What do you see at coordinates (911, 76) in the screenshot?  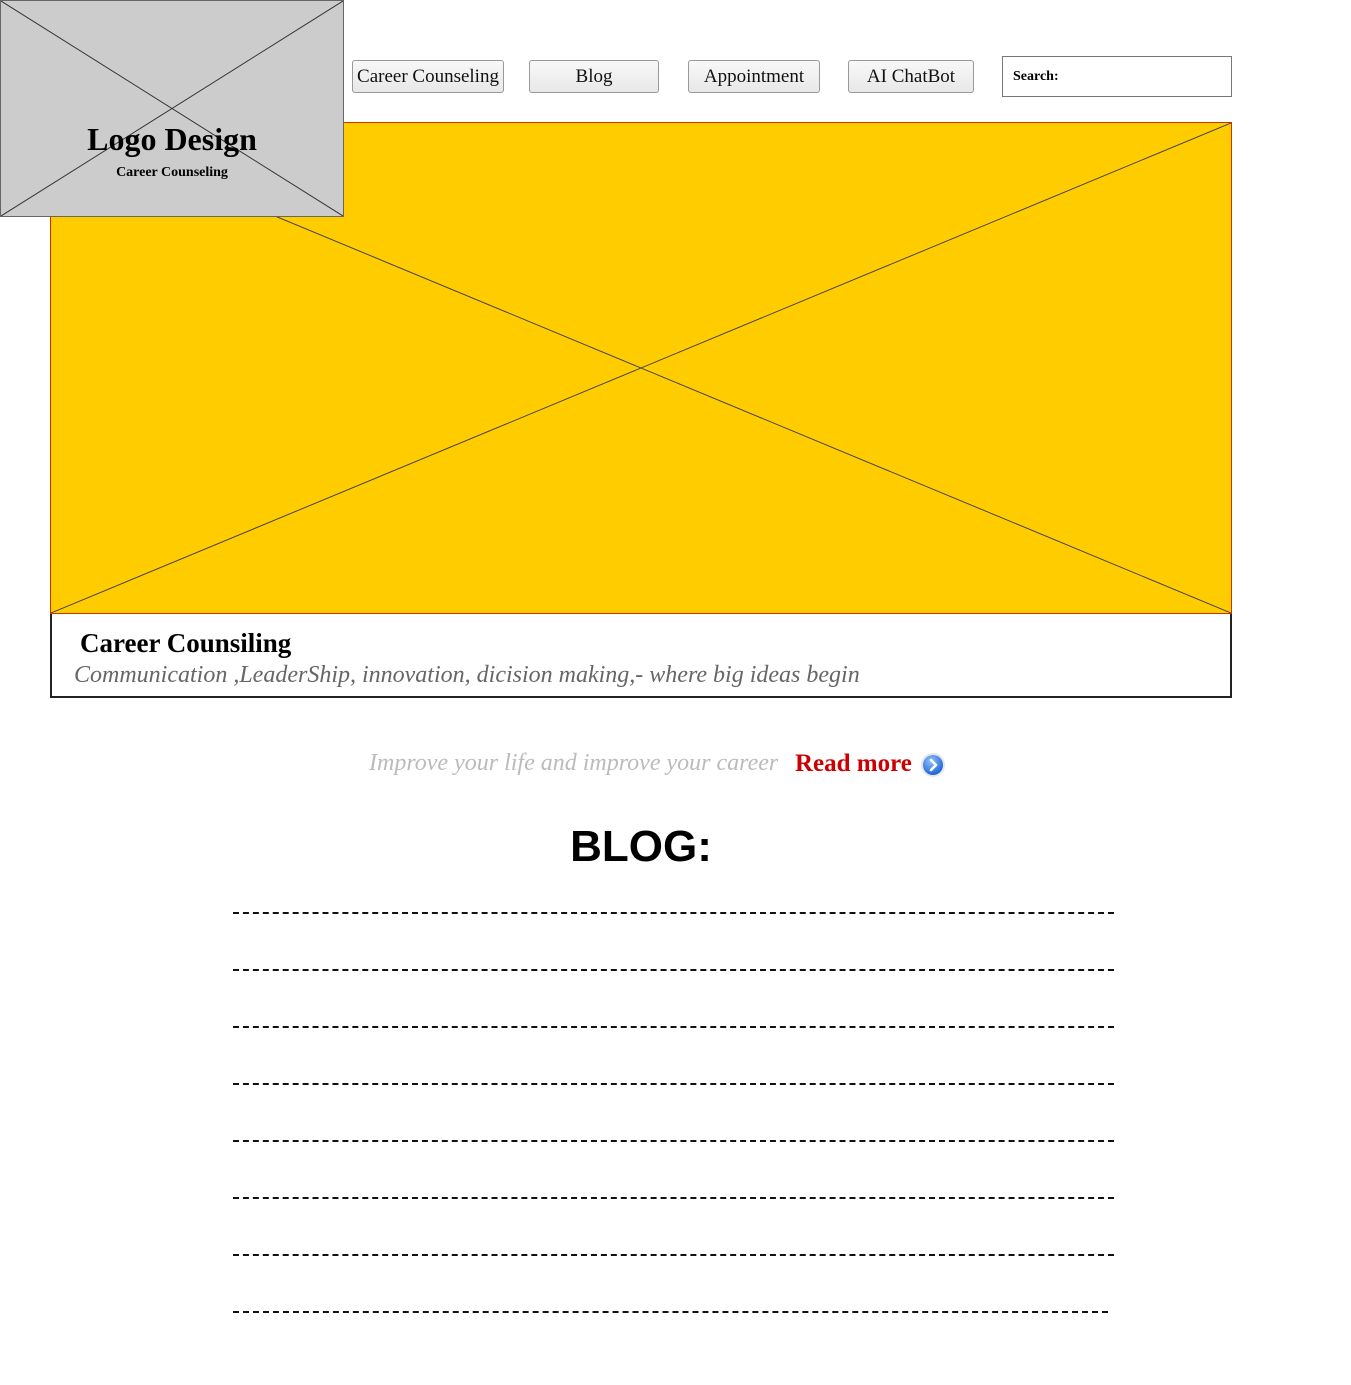 I see `nav-ai-chatbot-button: AI ChatBot` at bounding box center [911, 76].